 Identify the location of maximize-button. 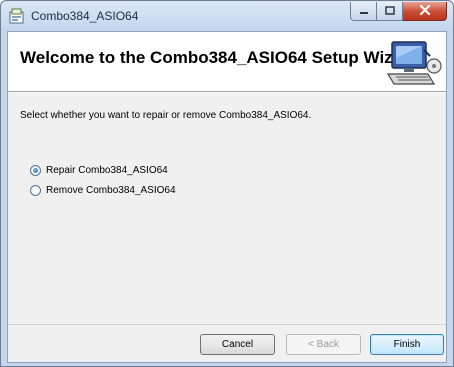
(390, 11).